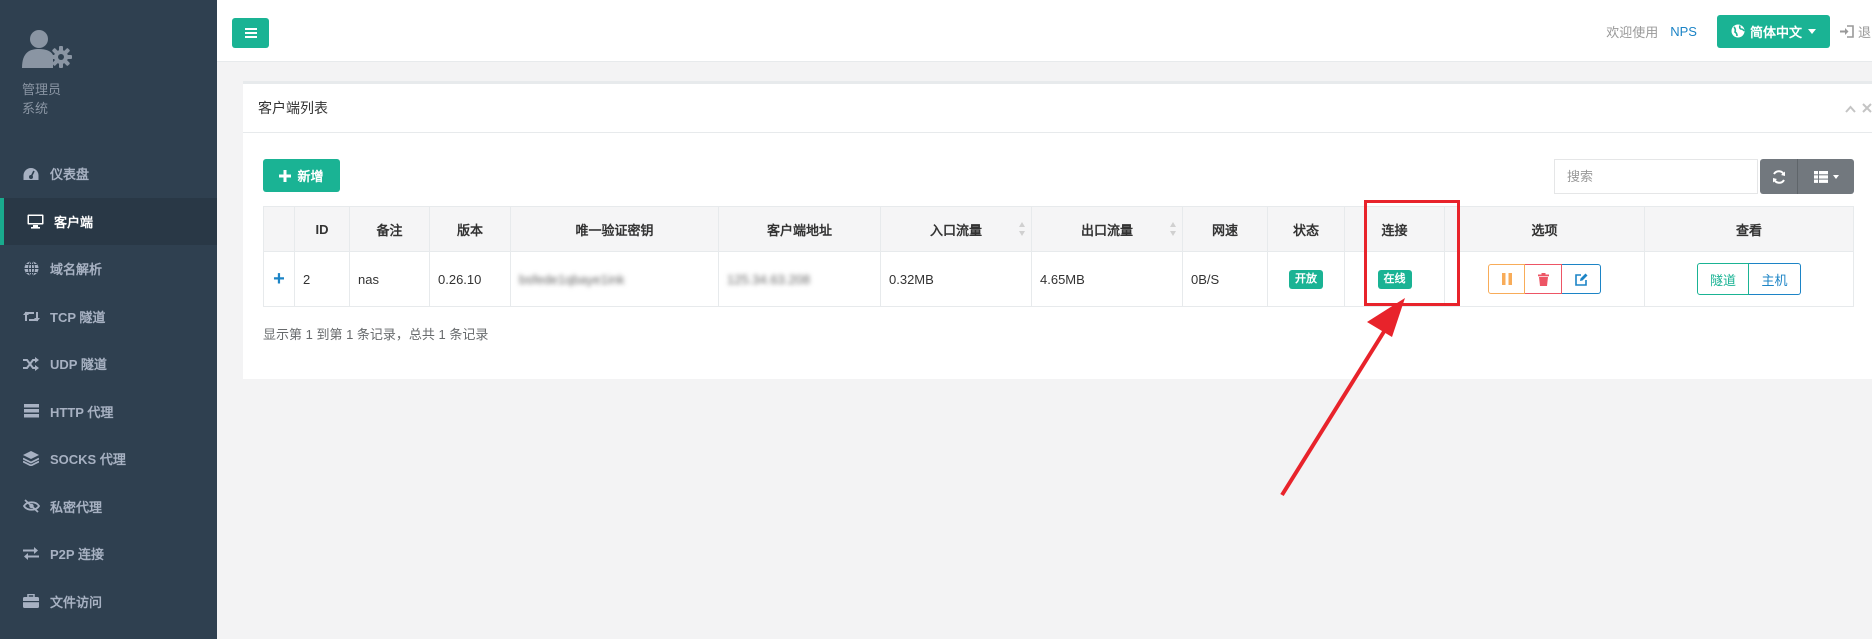 Image resolution: width=1872 pixels, height=639 pixels. I want to click on sidebar-item-label: TCP 隧道, so click(78, 317).